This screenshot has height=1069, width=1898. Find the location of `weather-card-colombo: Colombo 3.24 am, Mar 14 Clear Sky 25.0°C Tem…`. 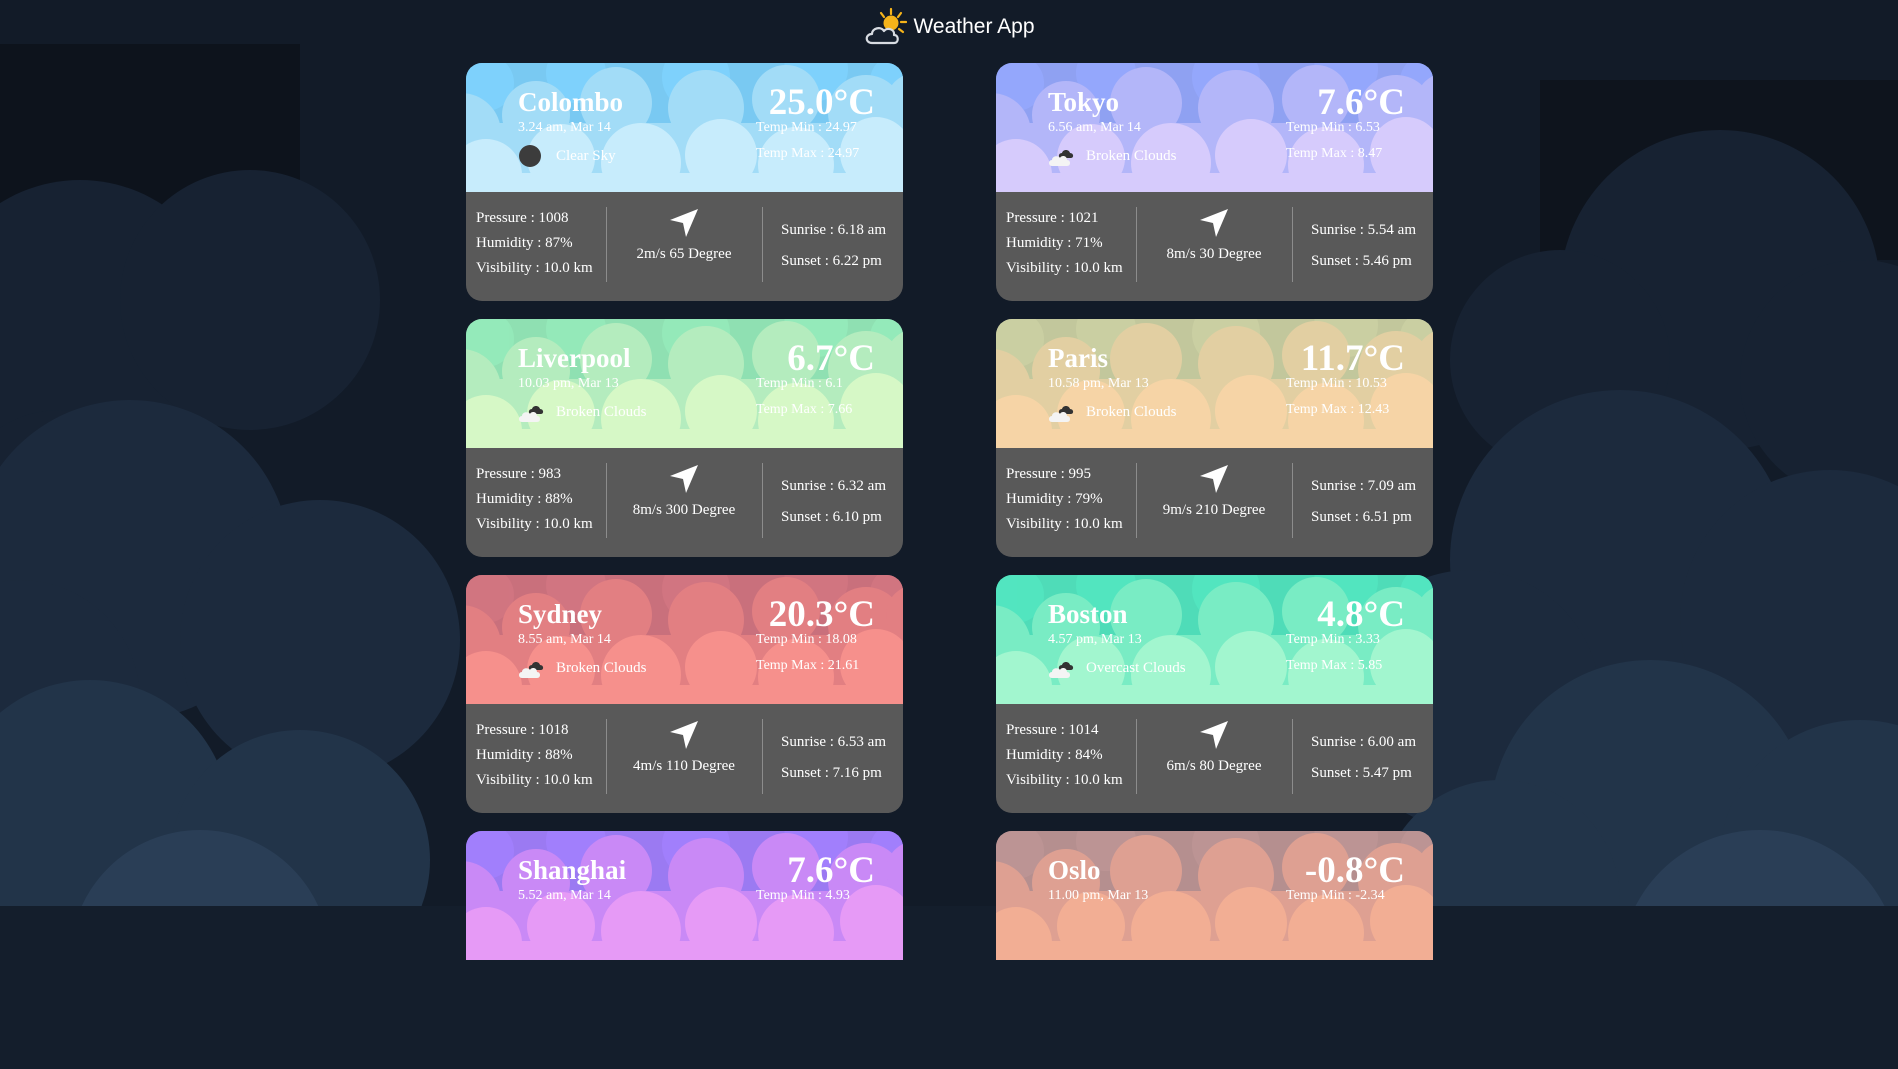

weather-card-colombo: Colombo 3.24 am, Mar 14 Clear Sky 25.0°C Tem… is located at coordinates (684, 182).